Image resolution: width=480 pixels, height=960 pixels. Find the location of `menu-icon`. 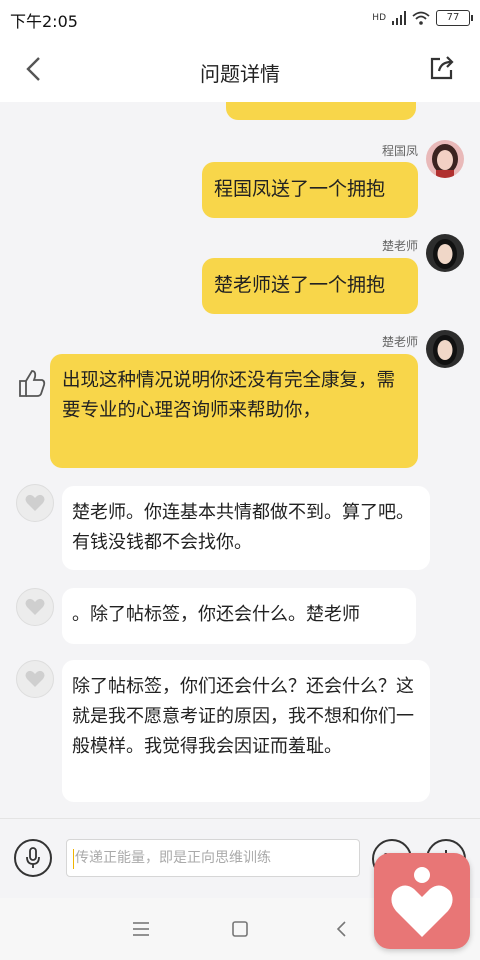

menu-icon is located at coordinates (141, 929).